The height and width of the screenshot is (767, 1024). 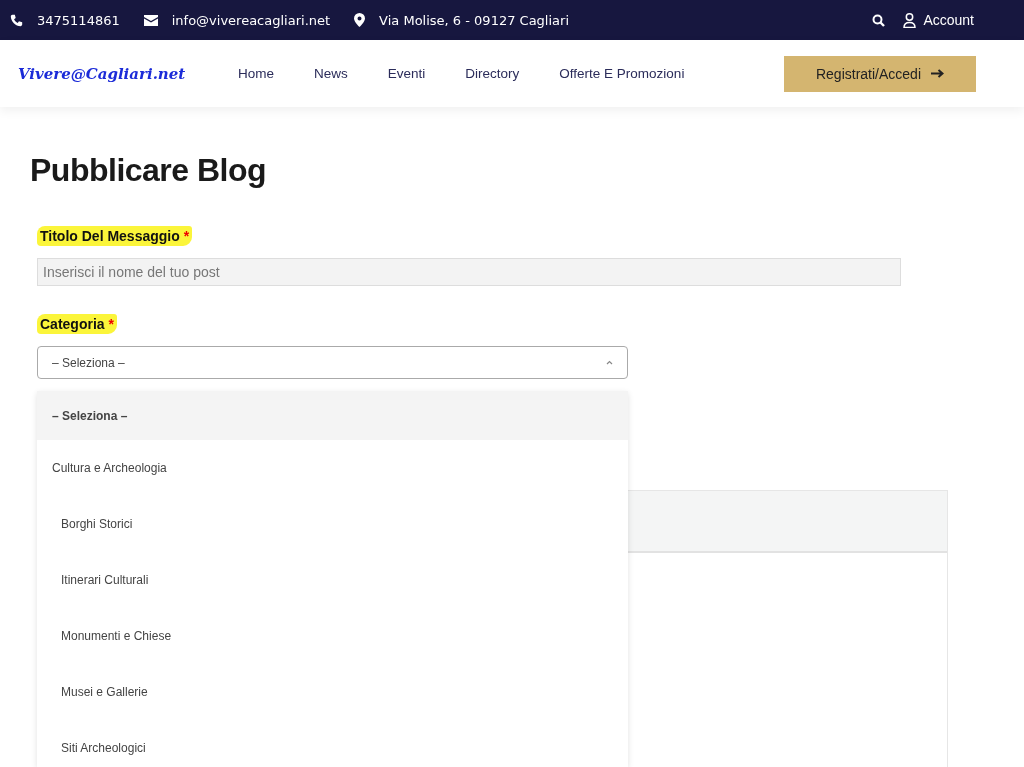 I want to click on nav-link: Eventi, so click(x=406, y=73).